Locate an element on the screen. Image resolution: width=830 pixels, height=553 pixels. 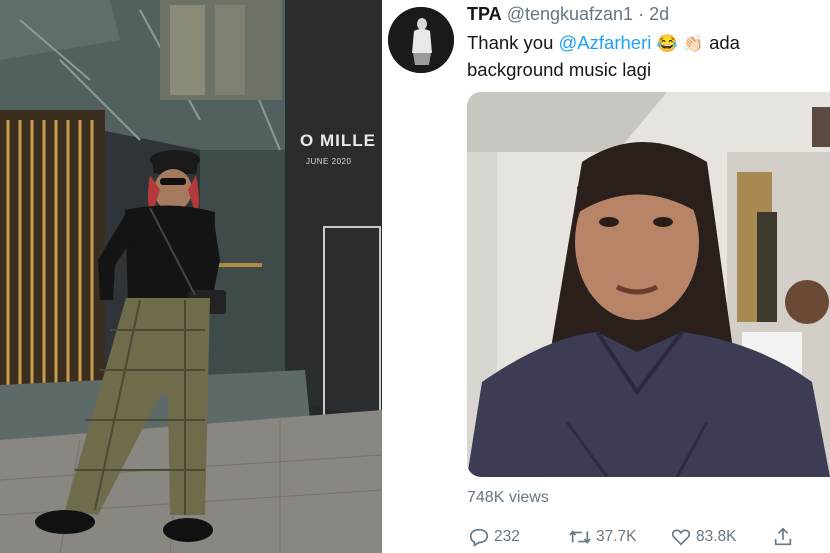
display-name: TPA is located at coordinates (484, 14).